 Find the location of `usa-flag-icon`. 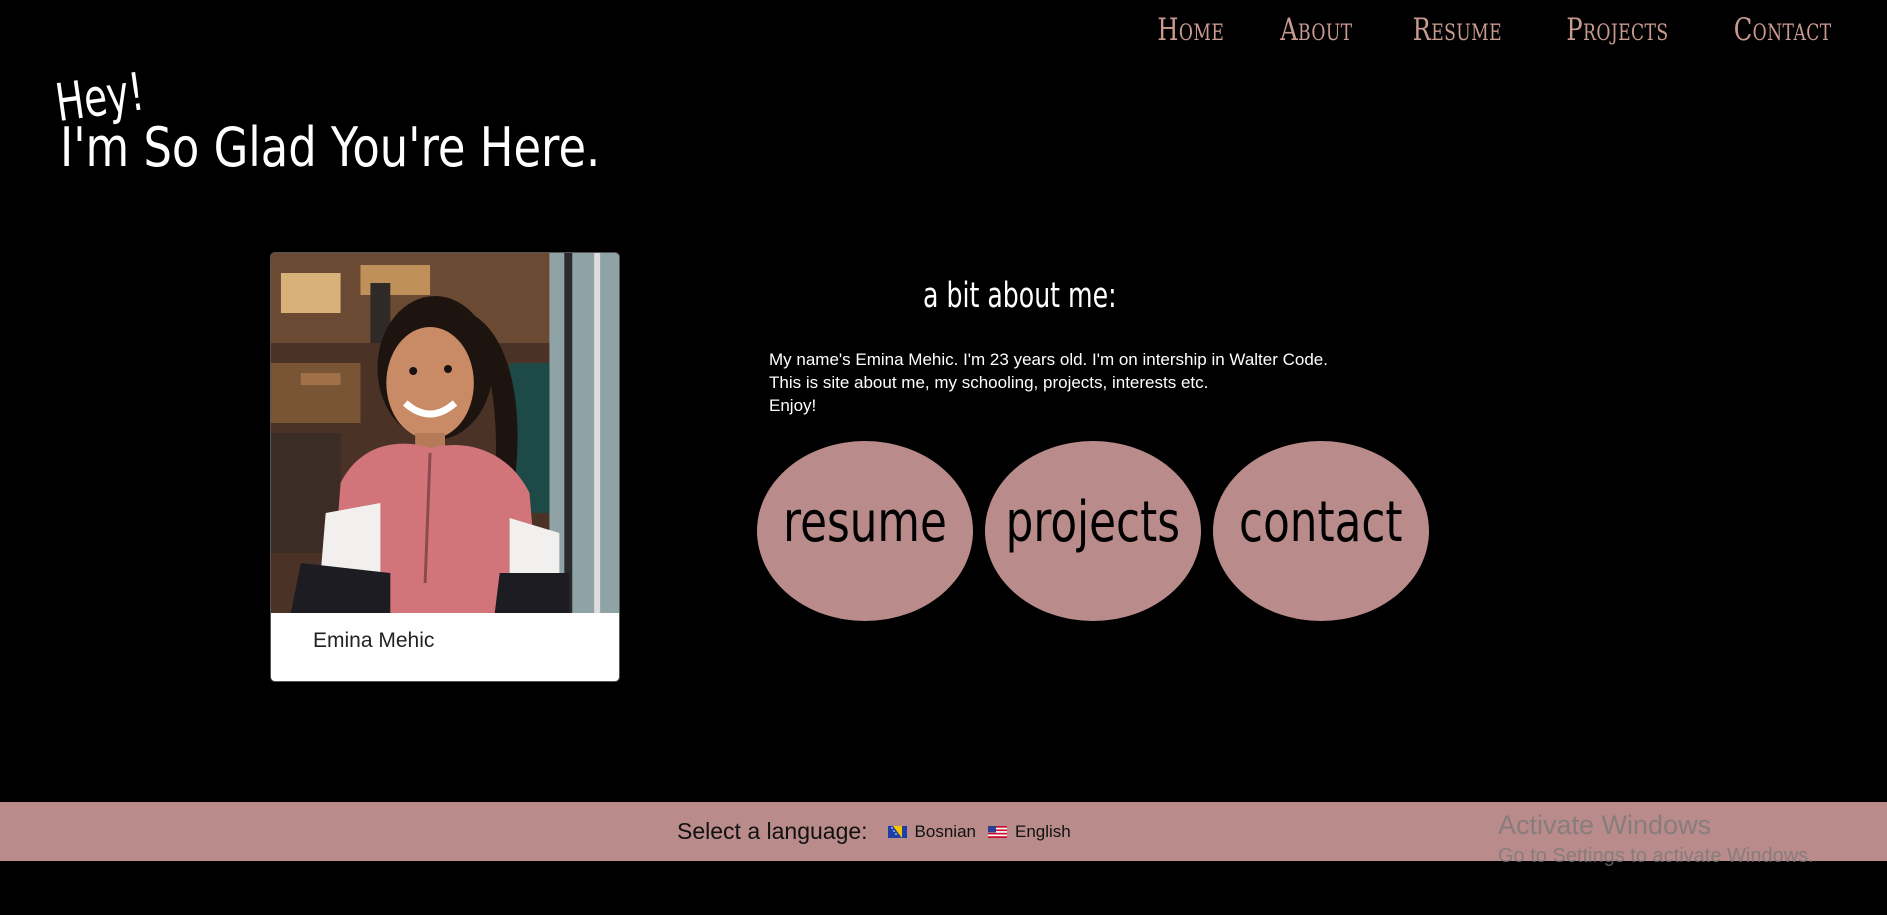

usa-flag-icon is located at coordinates (997, 831).